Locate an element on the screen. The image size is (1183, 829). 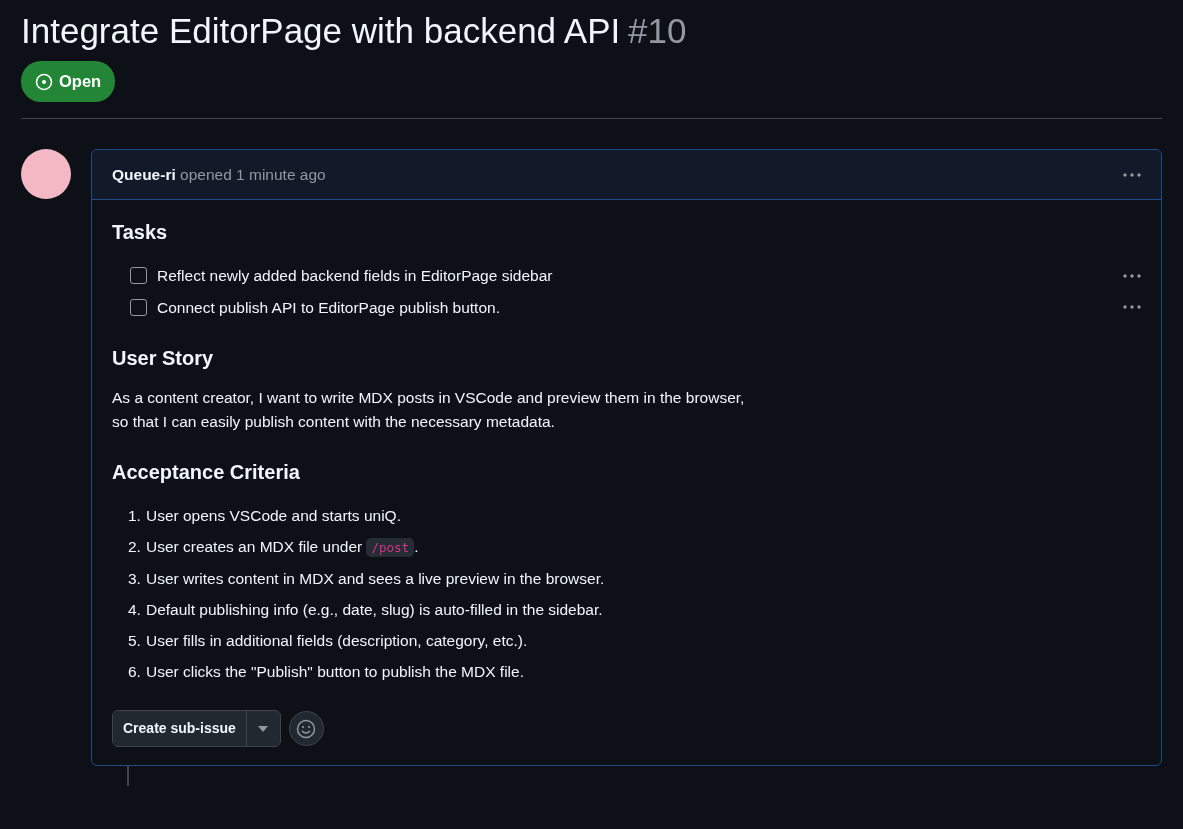
list-number: 2. is located at coordinates (134, 547).